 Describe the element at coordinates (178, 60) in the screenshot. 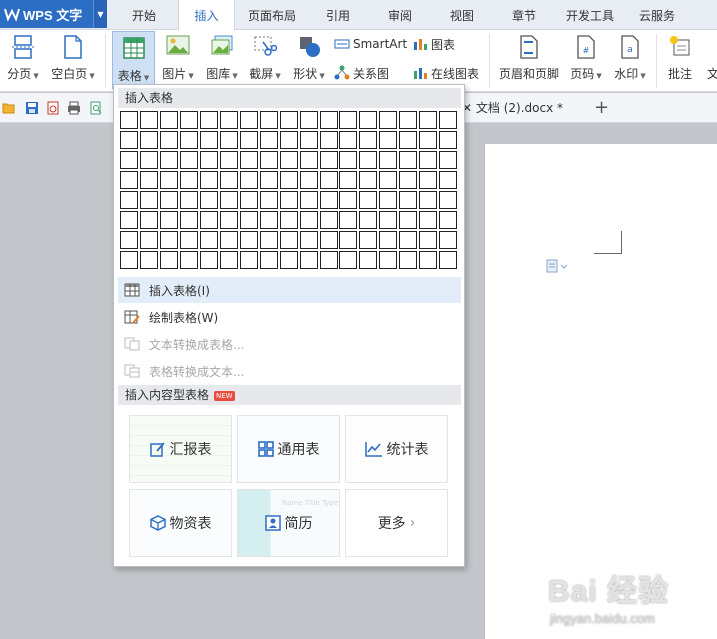

I see `picture-button: 图片 ▼` at that location.